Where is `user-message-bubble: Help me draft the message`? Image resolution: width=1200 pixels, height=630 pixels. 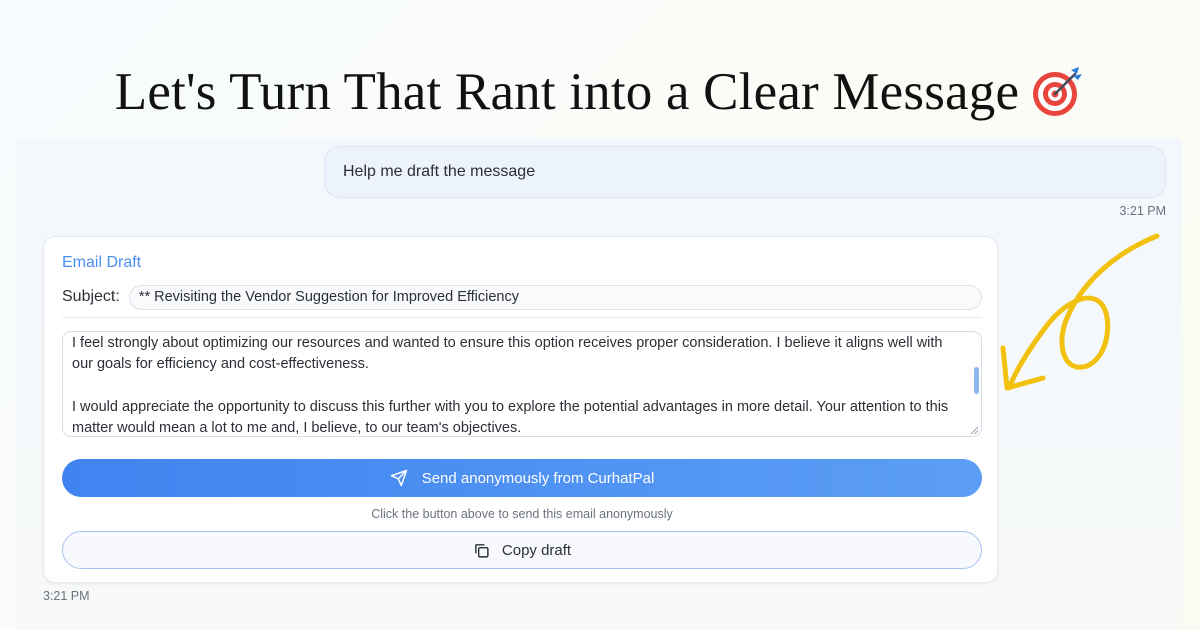 user-message-bubble: Help me draft the message is located at coordinates (745, 172).